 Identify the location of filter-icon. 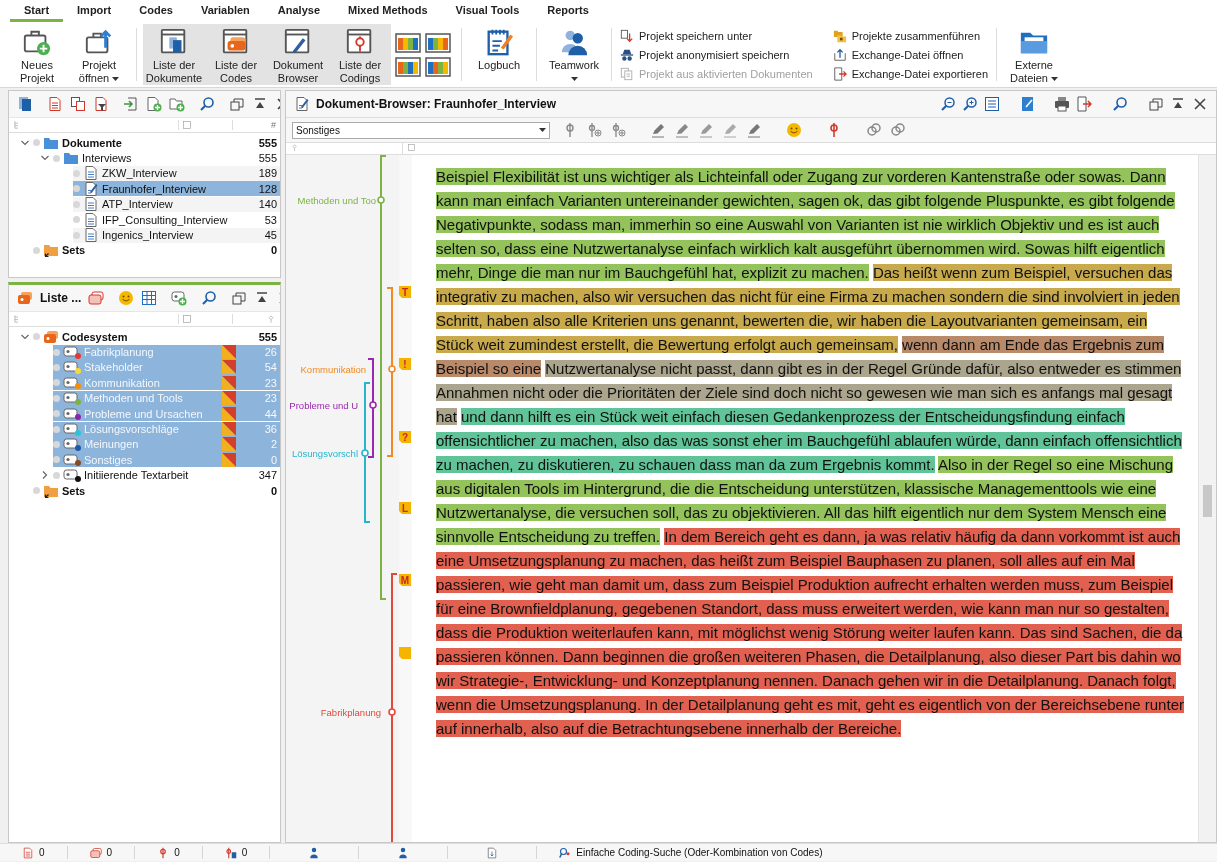
(101, 104).